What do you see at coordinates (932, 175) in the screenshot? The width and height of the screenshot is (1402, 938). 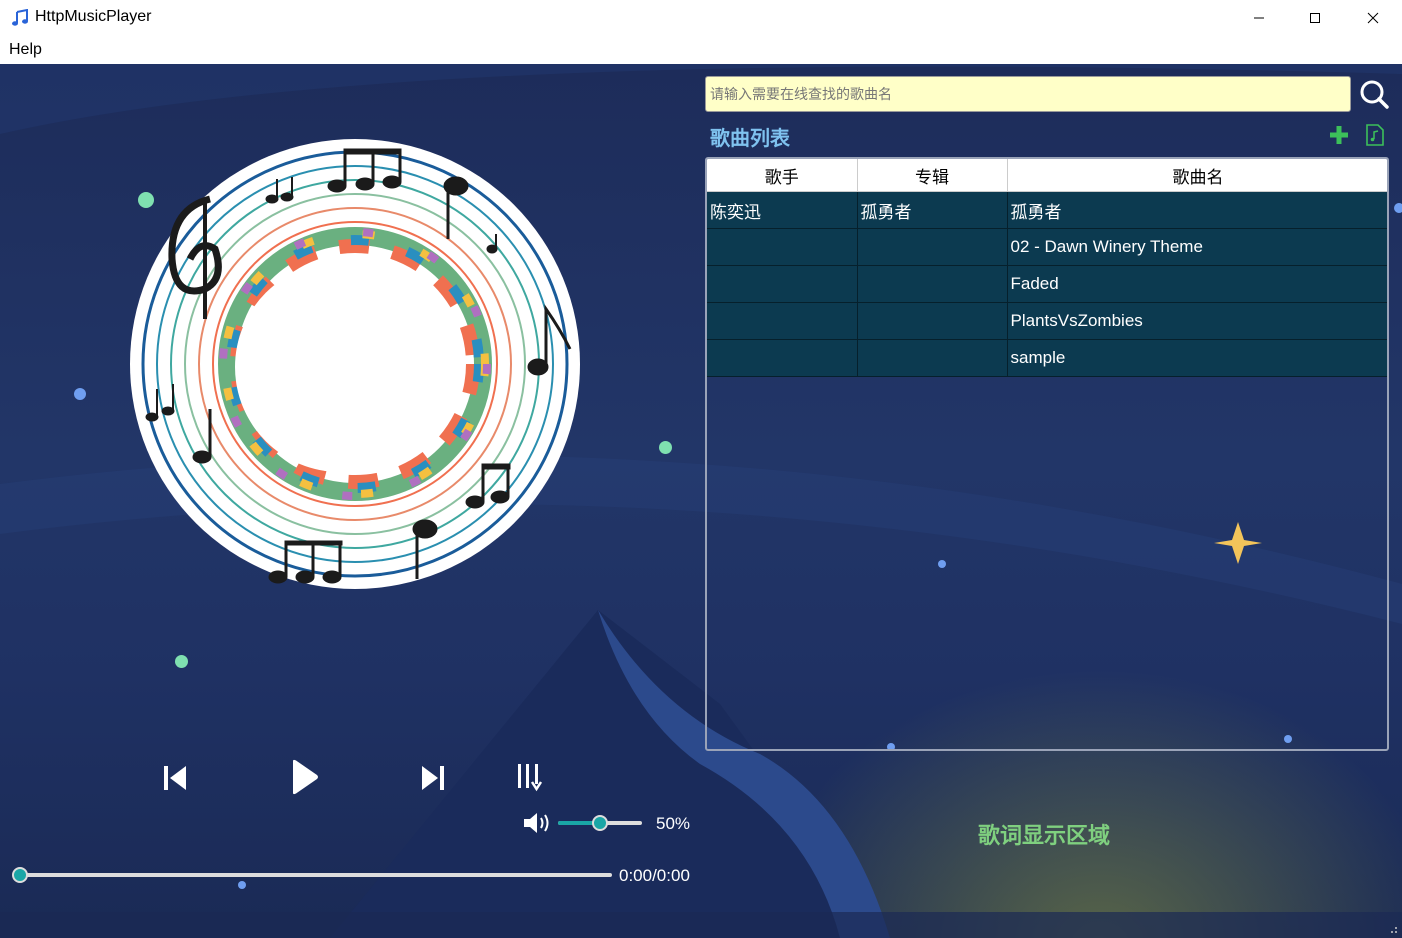 I see `column-header-album: 专辑` at bounding box center [932, 175].